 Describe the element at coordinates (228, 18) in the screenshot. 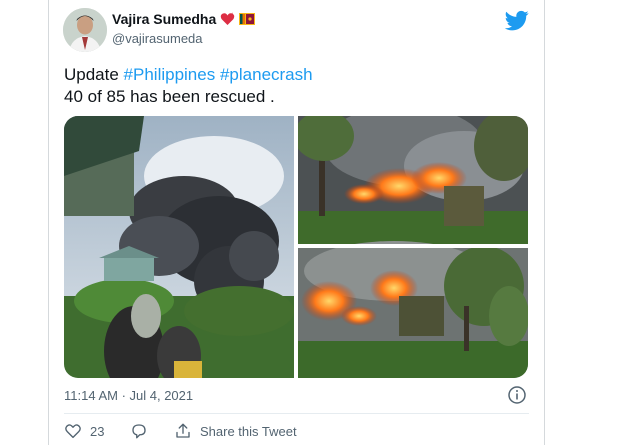

I see `red-heart-bird-icon` at that location.